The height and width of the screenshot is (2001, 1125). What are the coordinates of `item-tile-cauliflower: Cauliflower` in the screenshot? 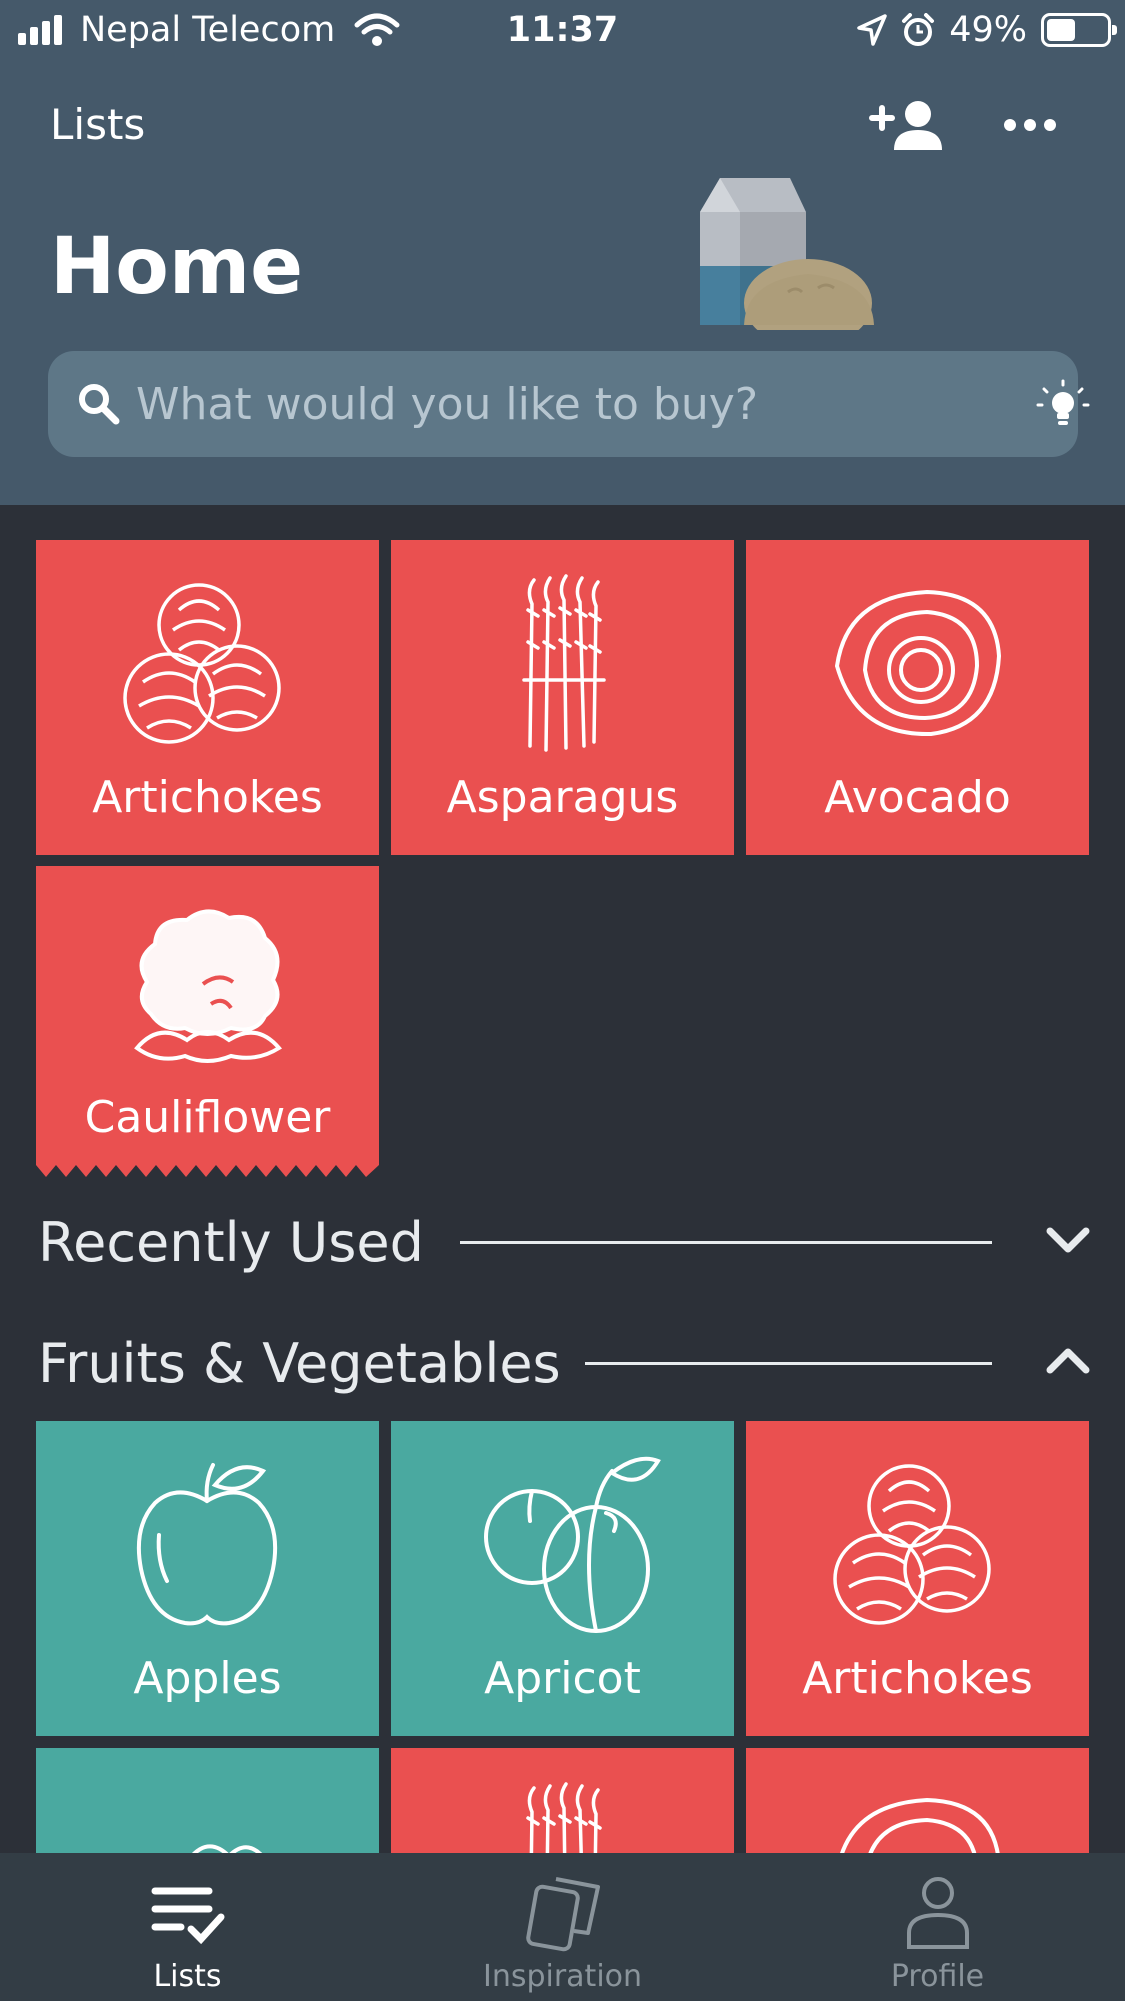 It's located at (207, 1023).